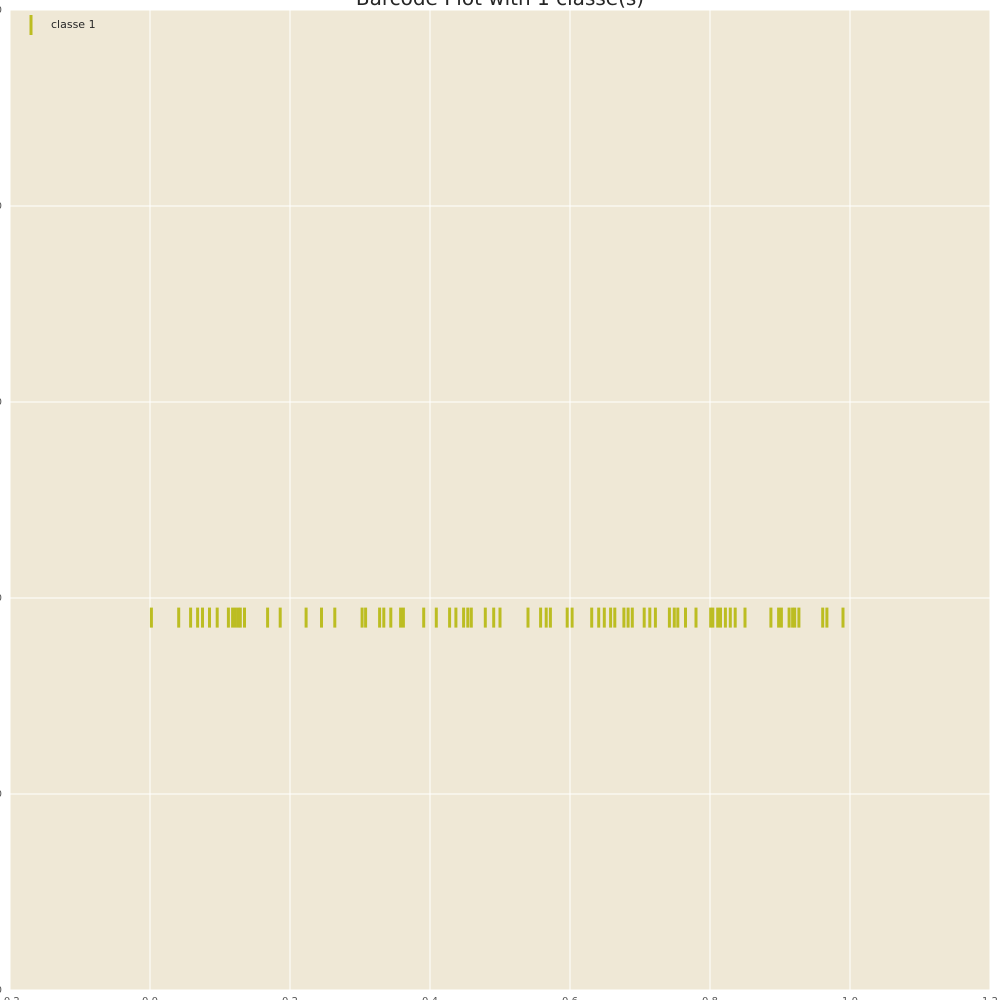 The width and height of the screenshot is (1000, 1000). Describe the element at coordinates (430, 998) in the screenshot. I see `x-tick-label: 0.4` at that location.